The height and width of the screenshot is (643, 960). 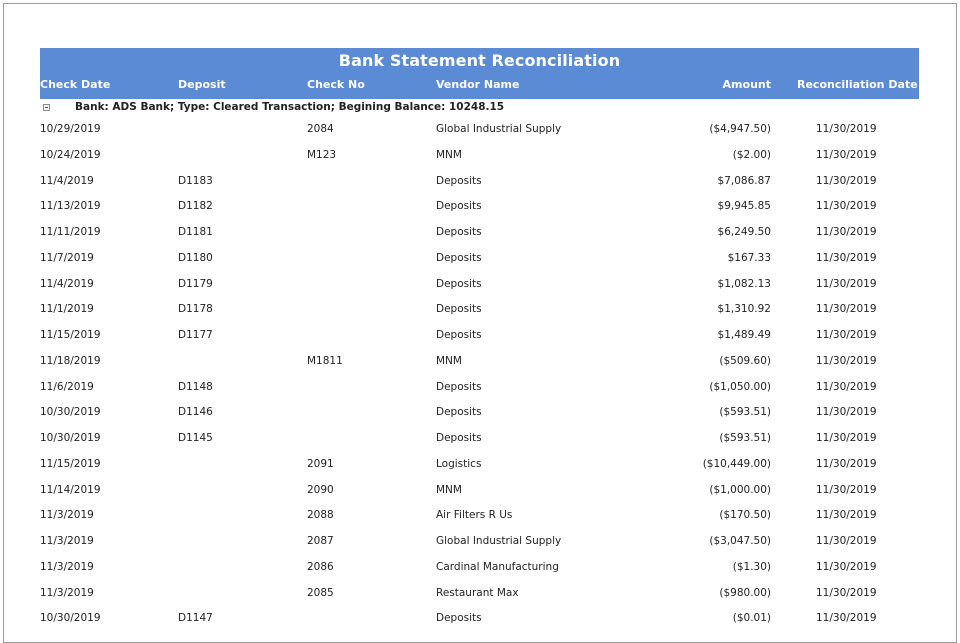 I want to click on cell-vendor-name: Air Filters R Us, so click(x=474, y=515).